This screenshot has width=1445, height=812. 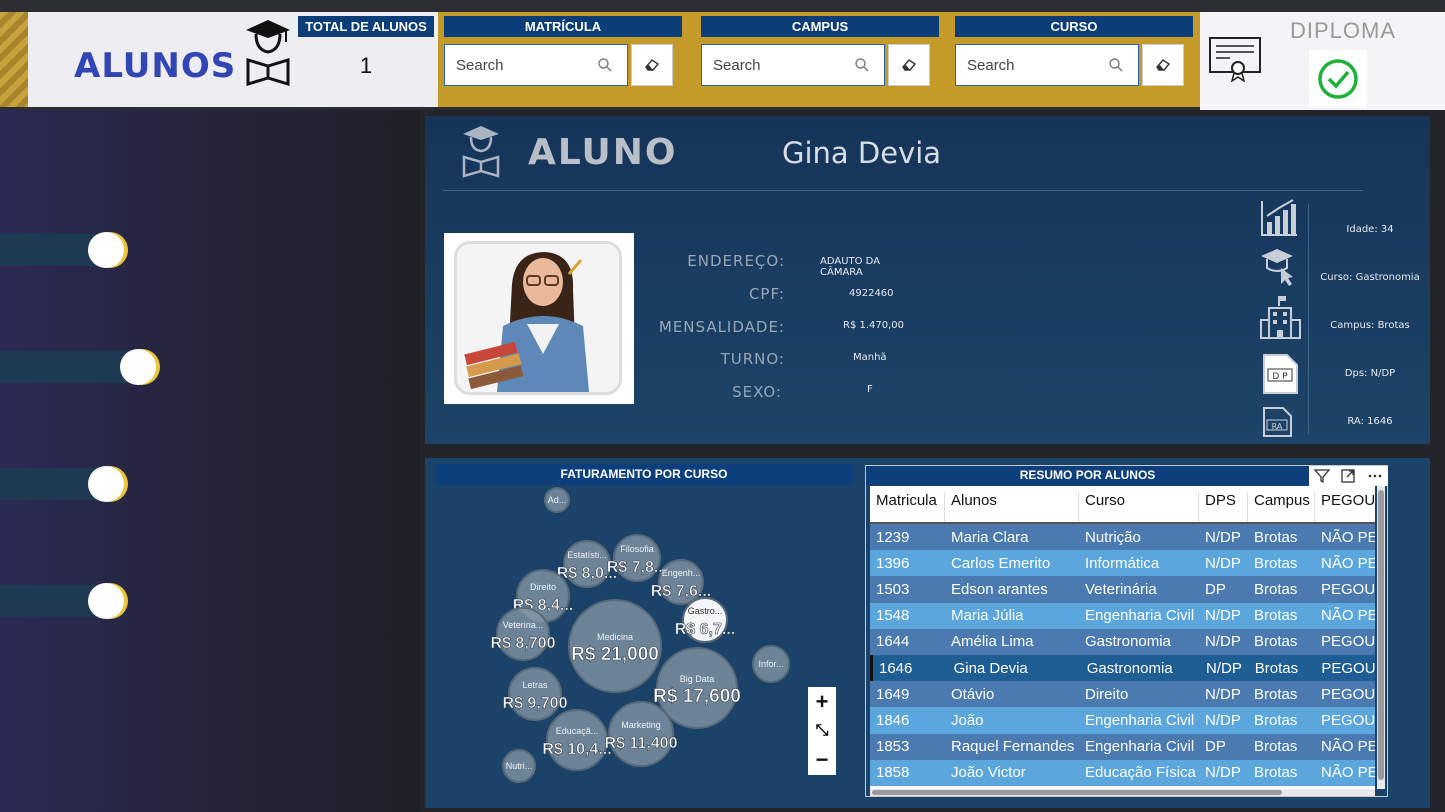 I want to click on divider, so click(x=903, y=190).